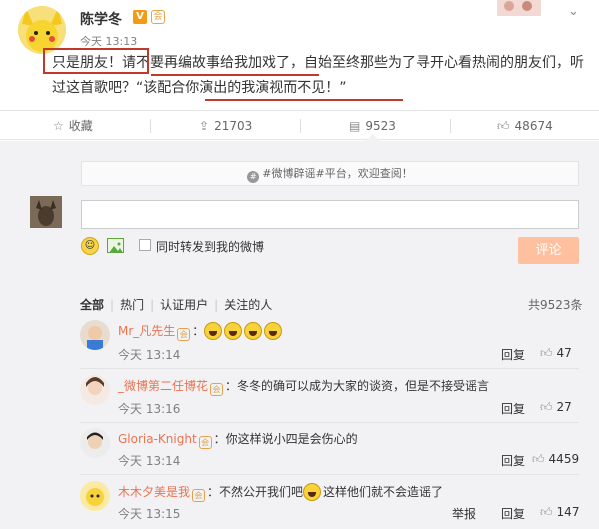 The height and width of the screenshot is (529, 599). Describe the element at coordinates (238, 88) in the screenshot. I see `post-text-part-4: “该配合你演出的我演视而不见！` at that location.